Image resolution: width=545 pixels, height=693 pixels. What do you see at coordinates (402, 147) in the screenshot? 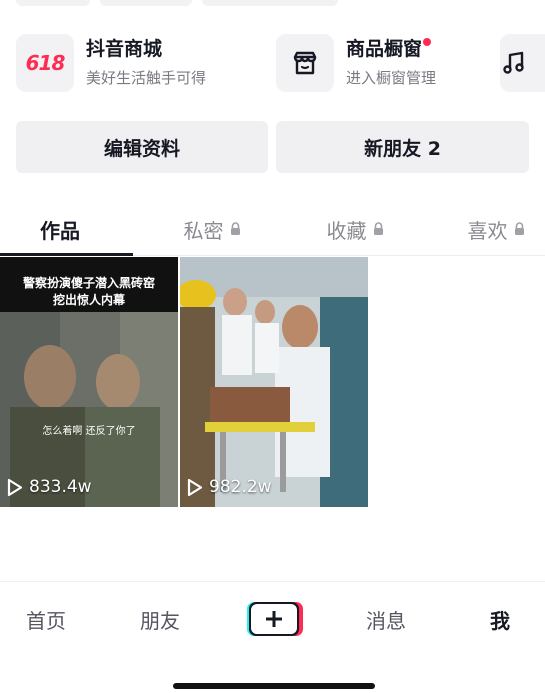
I see `new-friends-button: 新朋友 2` at bounding box center [402, 147].